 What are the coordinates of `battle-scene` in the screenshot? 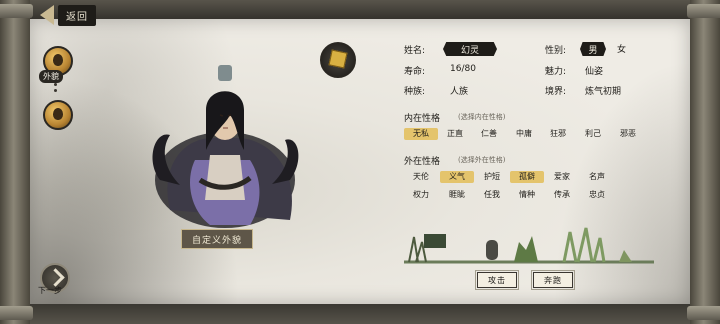 It's located at (529, 245).